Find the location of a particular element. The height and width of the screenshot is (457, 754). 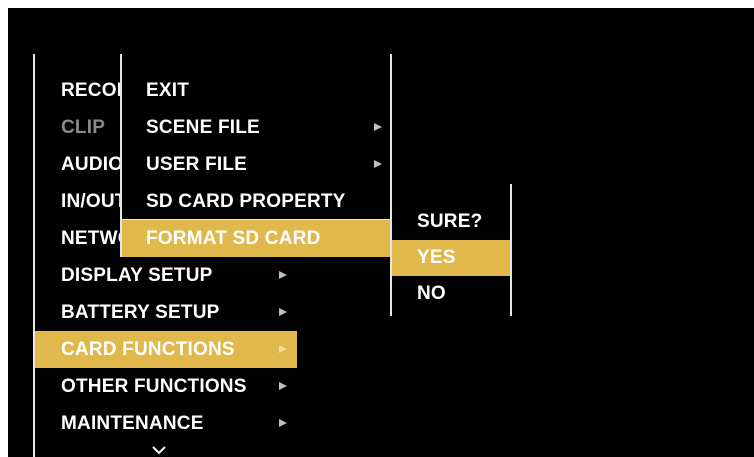

submenu-item-scene-file: SCENE FILE is located at coordinates (256, 127).